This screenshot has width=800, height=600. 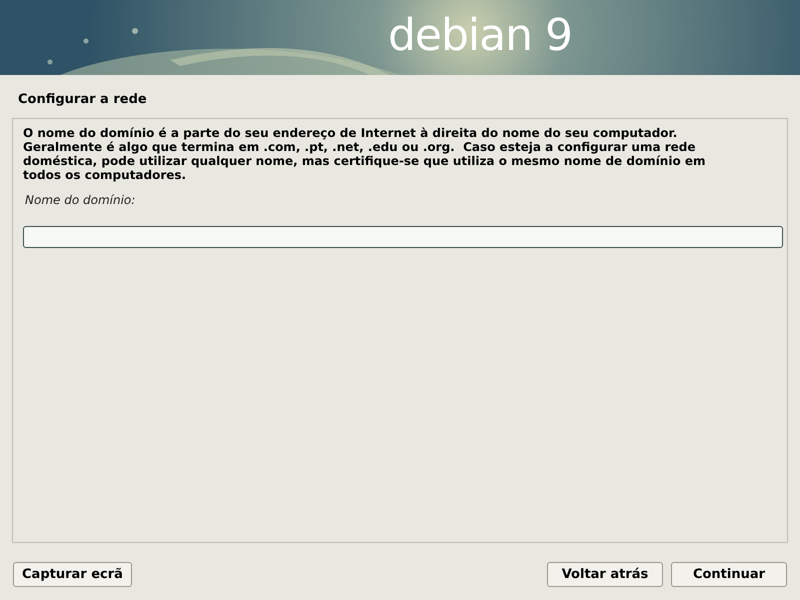 What do you see at coordinates (729, 574) in the screenshot?
I see `action-button: Continuar` at bounding box center [729, 574].